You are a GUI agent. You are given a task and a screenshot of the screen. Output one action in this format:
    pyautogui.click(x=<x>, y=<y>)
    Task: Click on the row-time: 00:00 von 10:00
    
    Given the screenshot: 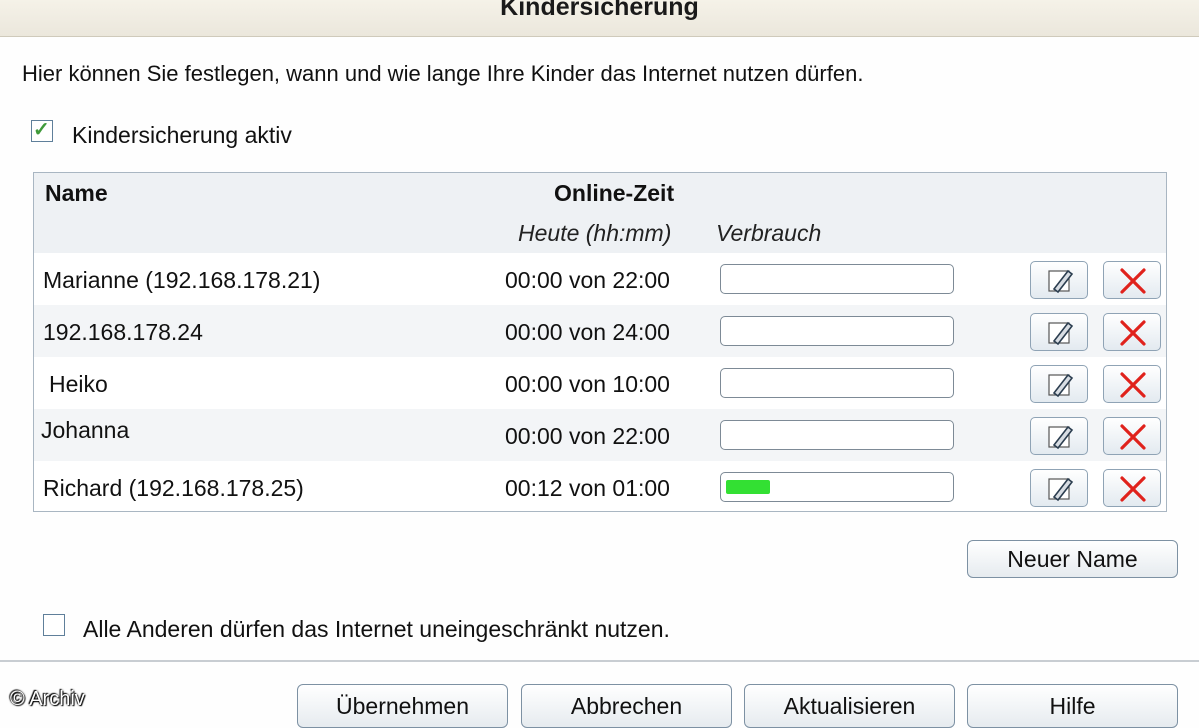 What is the action you would take?
    pyautogui.click(x=587, y=384)
    